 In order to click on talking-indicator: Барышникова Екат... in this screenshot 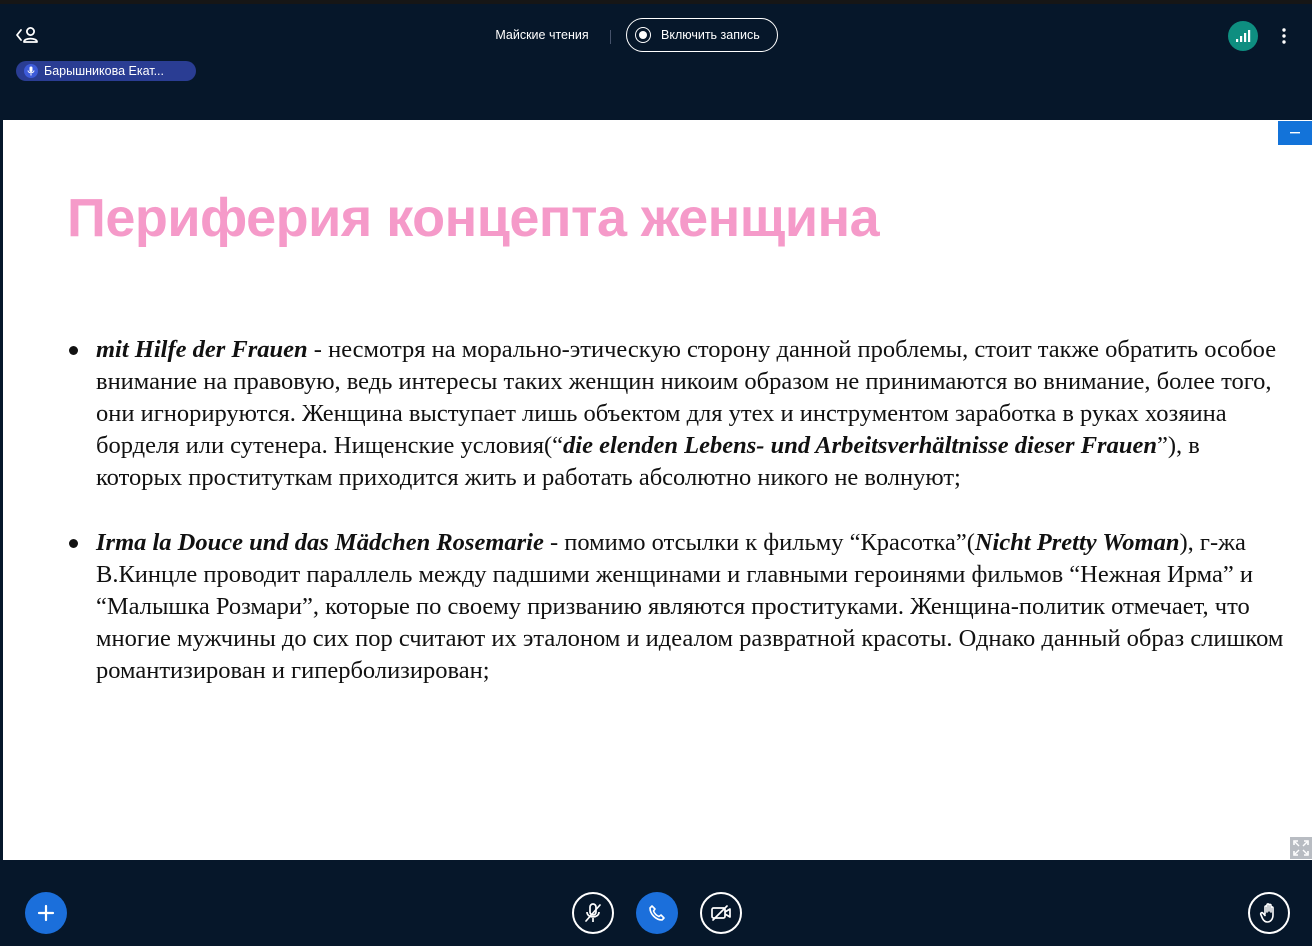, I will do `click(106, 71)`.